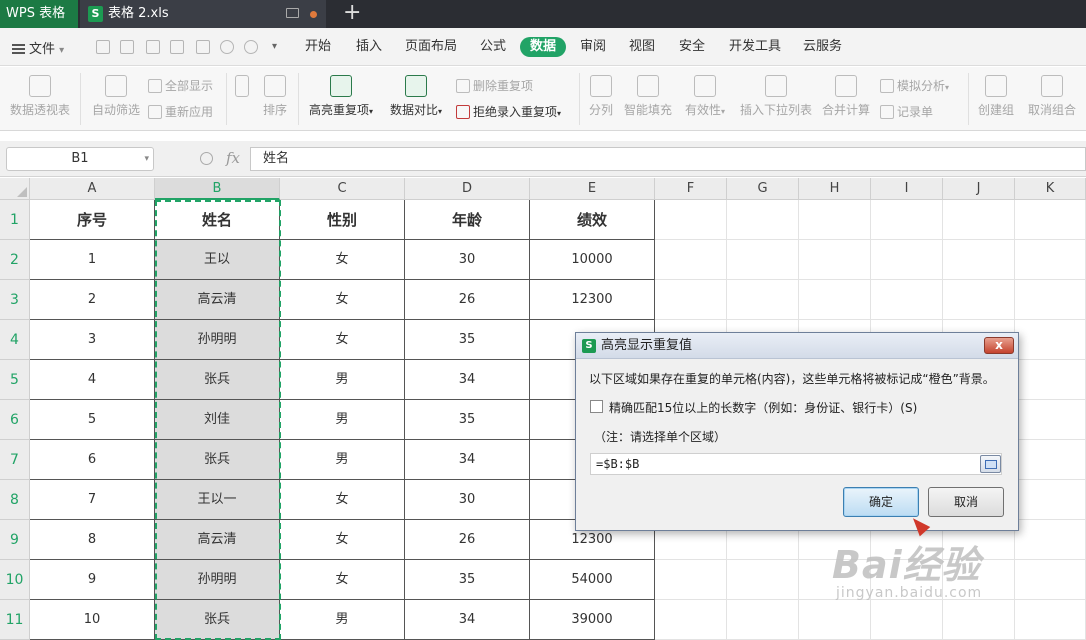 This screenshot has width=1086, height=640. Describe the element at coordinates (835, 300) in the screenshot. I see `cell-h3` at that location.